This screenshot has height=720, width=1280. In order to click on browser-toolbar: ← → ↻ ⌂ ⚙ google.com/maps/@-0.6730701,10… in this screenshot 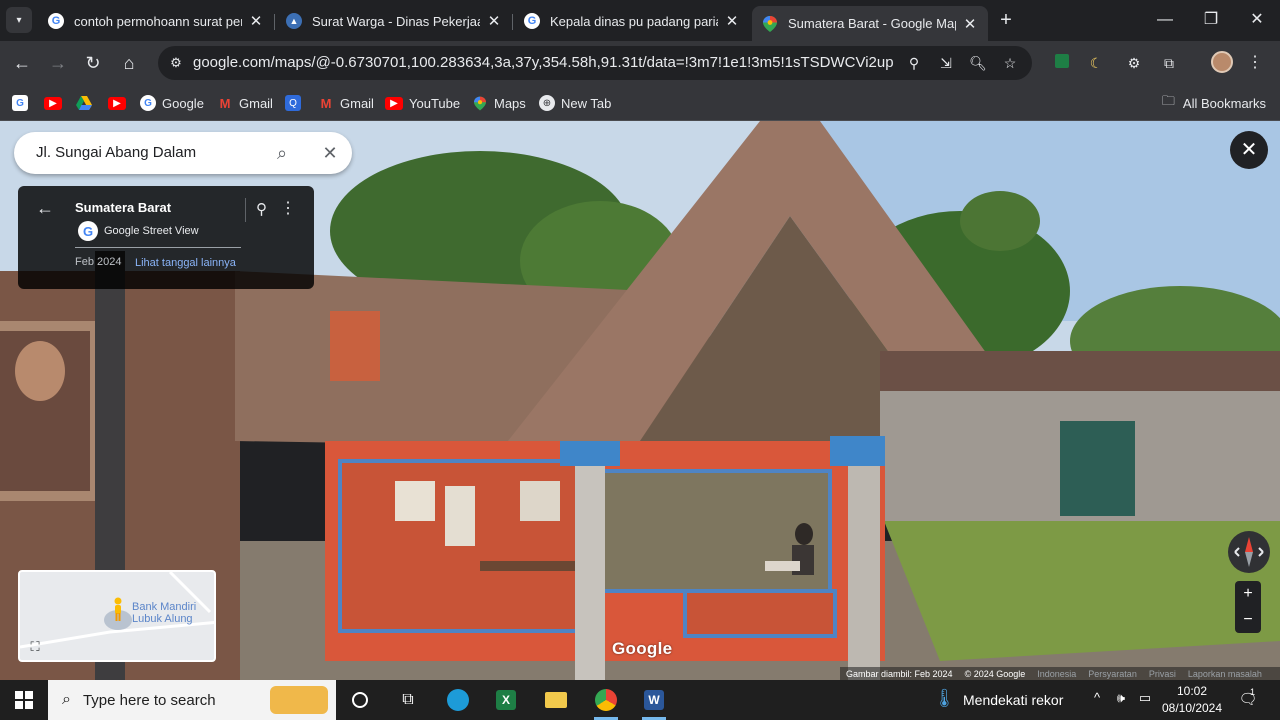, I will do `click(640, 63)`.